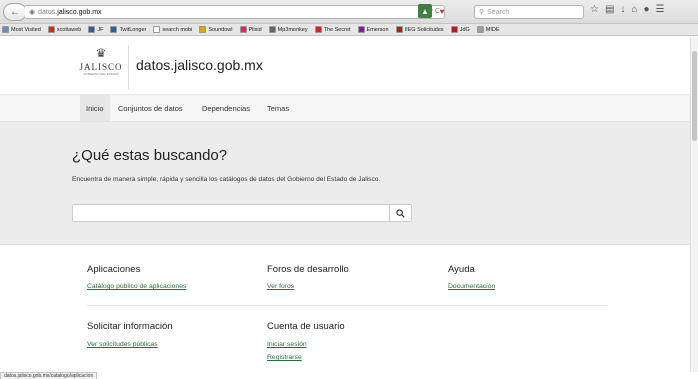 The image size is (698, 379). Describe the element at coordinates (694, 96) in the screenshot. I see `scrollbar-thumb` at that location.